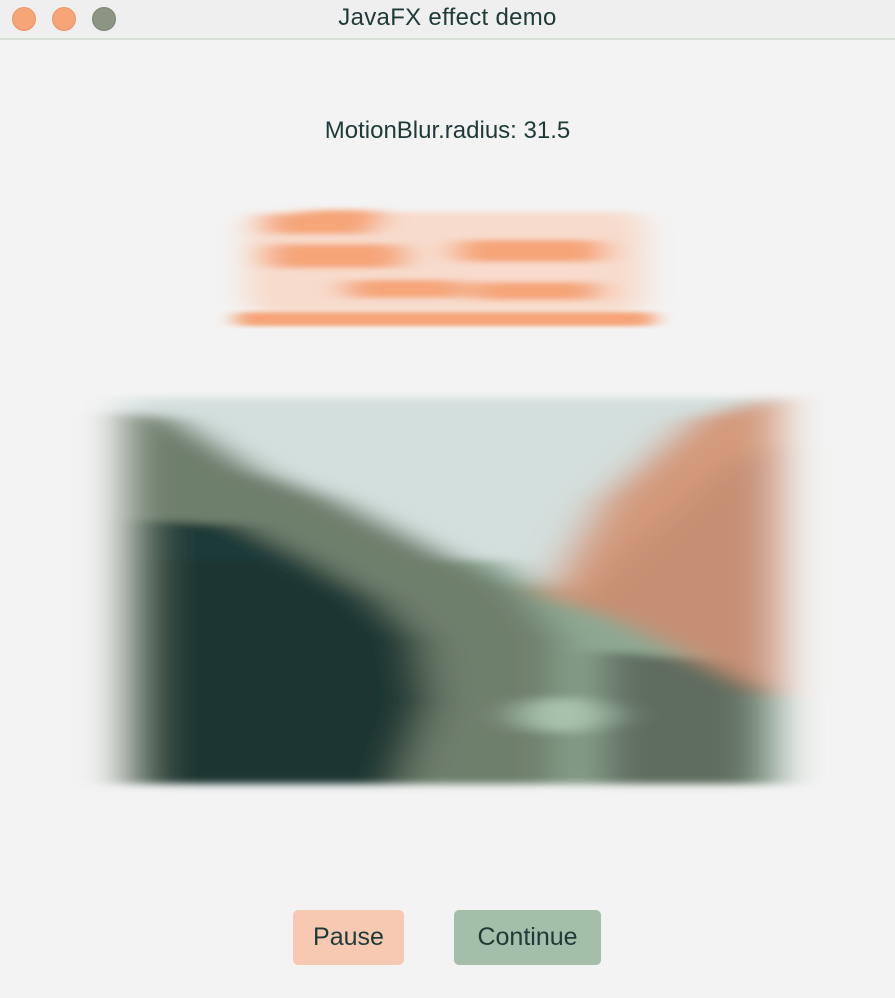  I want to click on pause-button: Pause, so click(348, 937).